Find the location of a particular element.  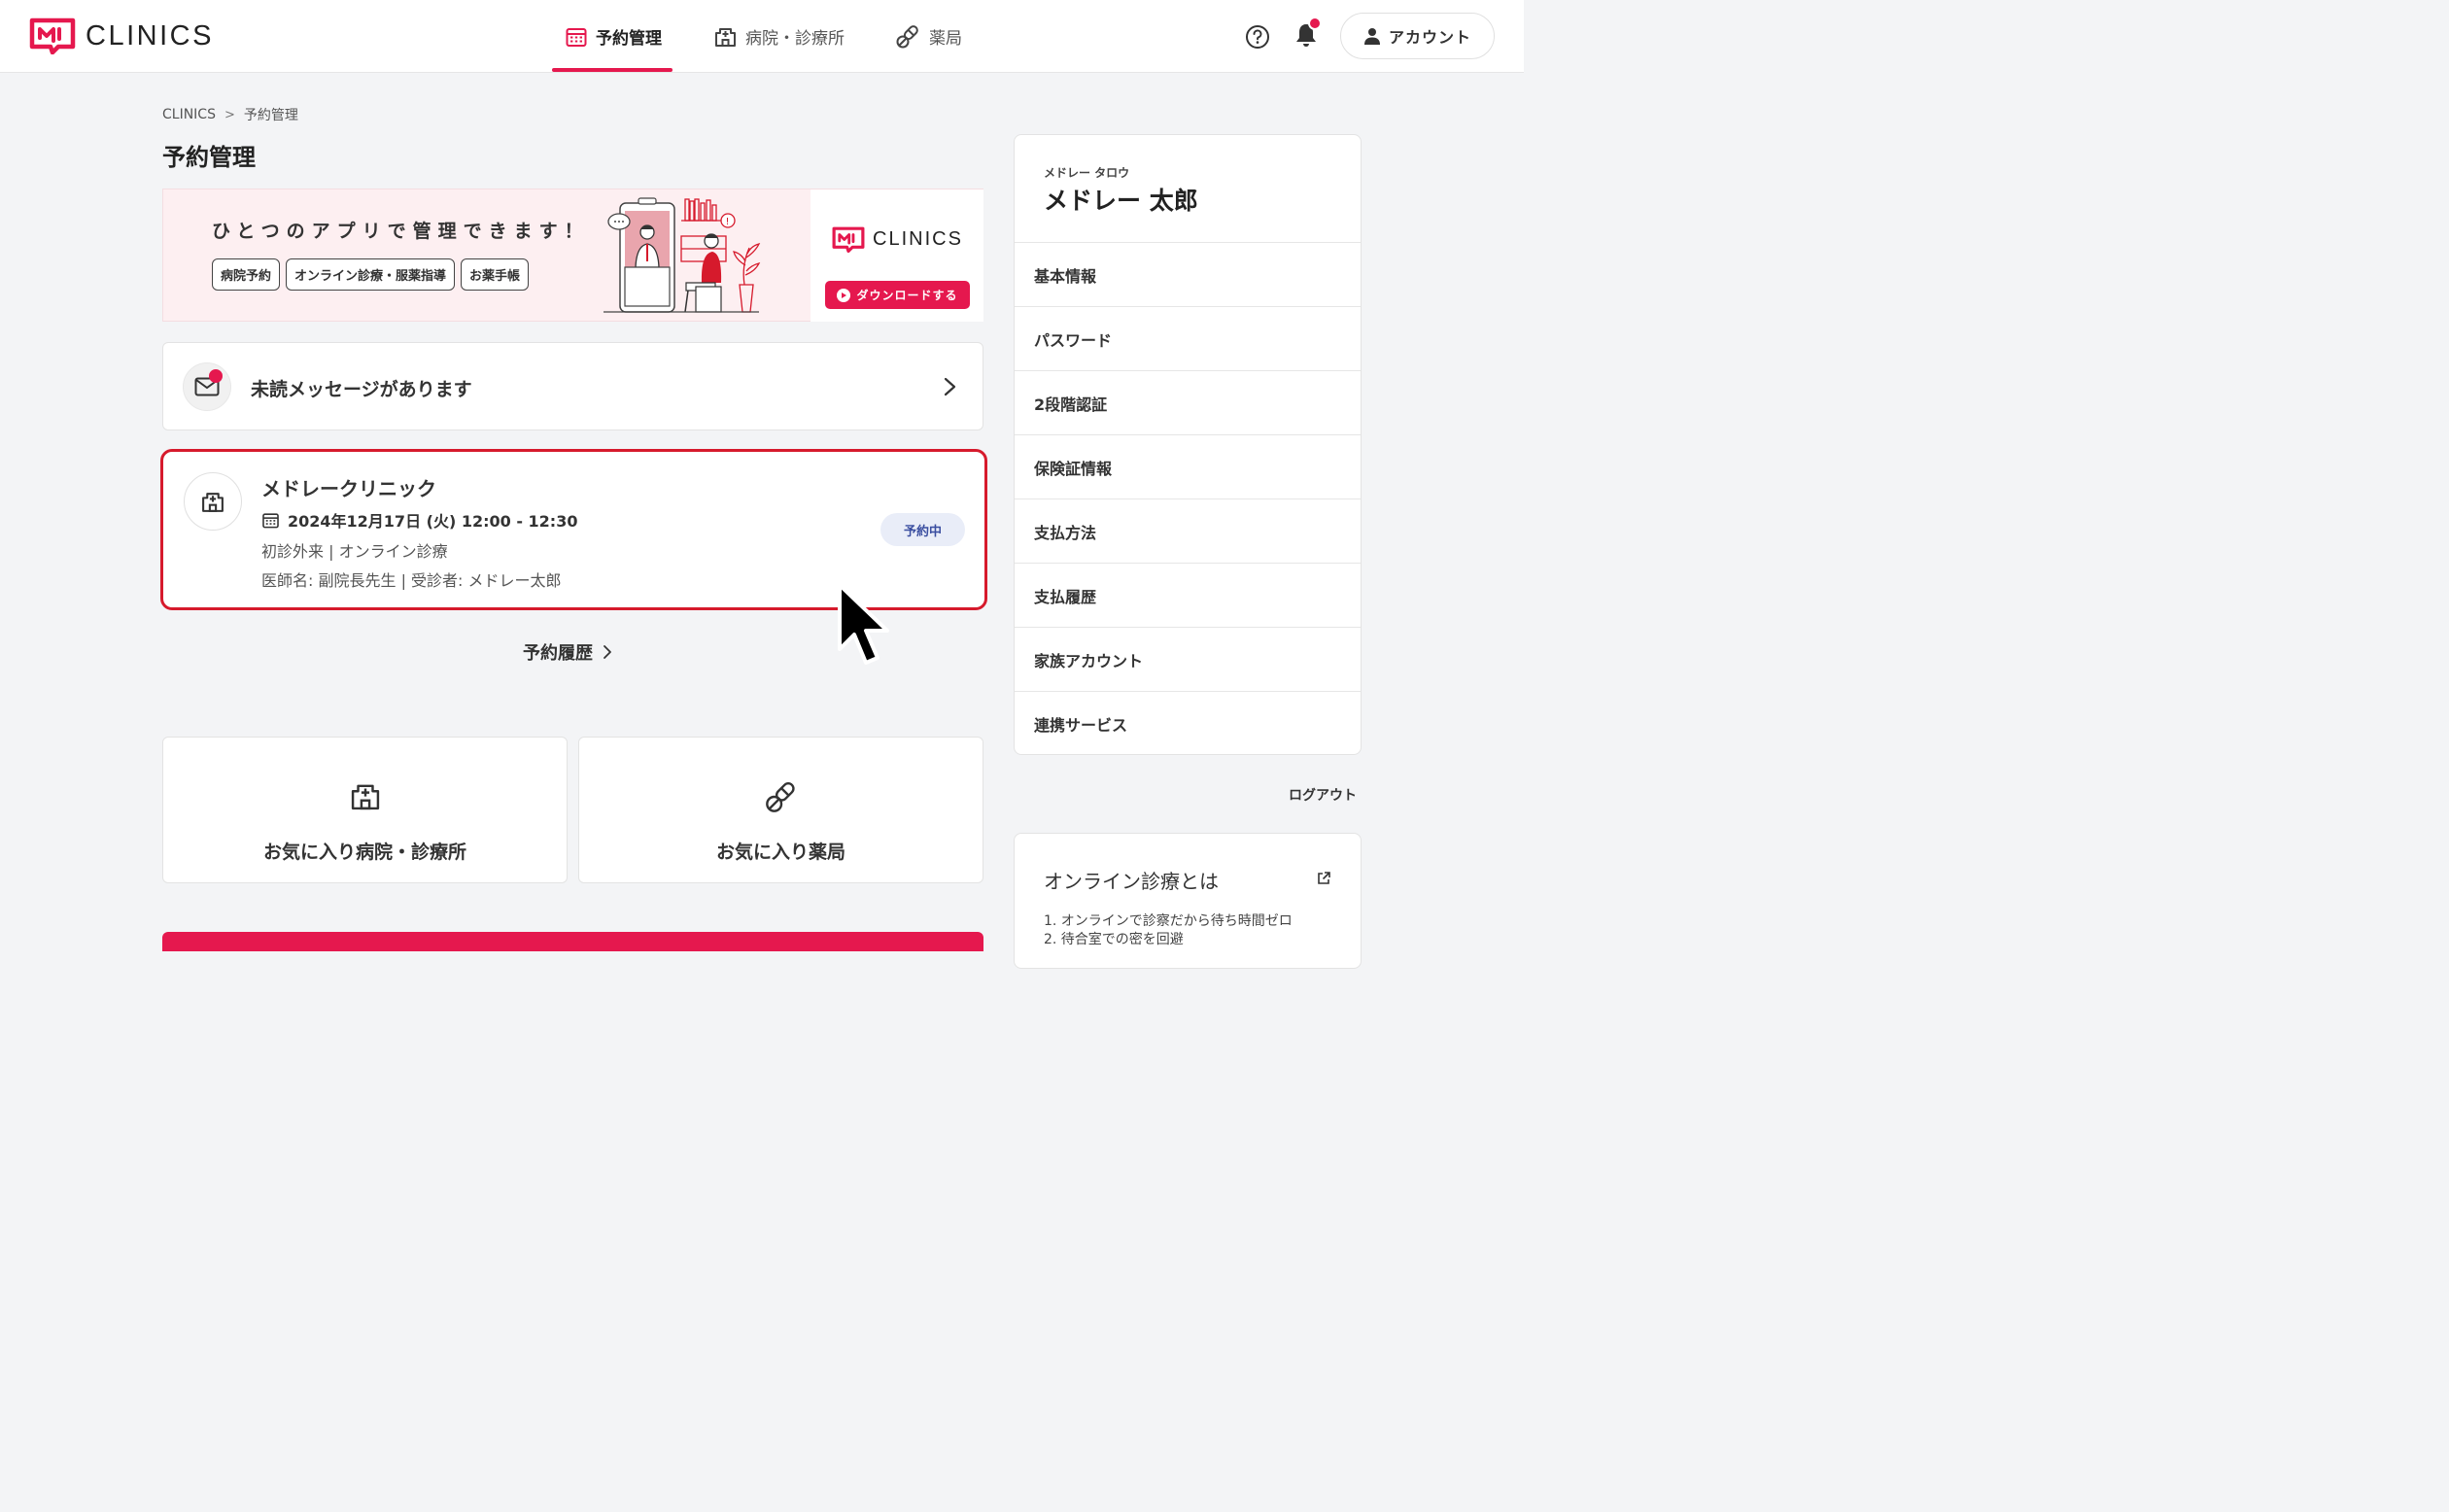

nav-tab-reservations: 予約管理 is located at coordinates (613, 36).